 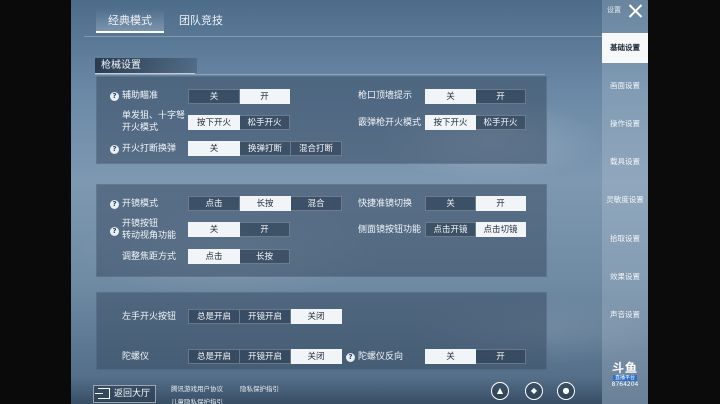 I want to click on label-muzzle-wall: 枪口顶墙提示, so click(x=385, y=96).